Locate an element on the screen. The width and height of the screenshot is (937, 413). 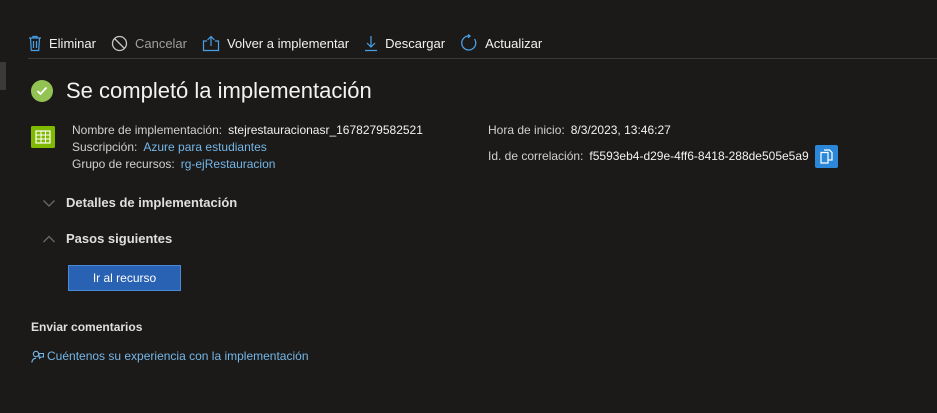
refresh-label: Actualizar is located at coordinates (514, 43).